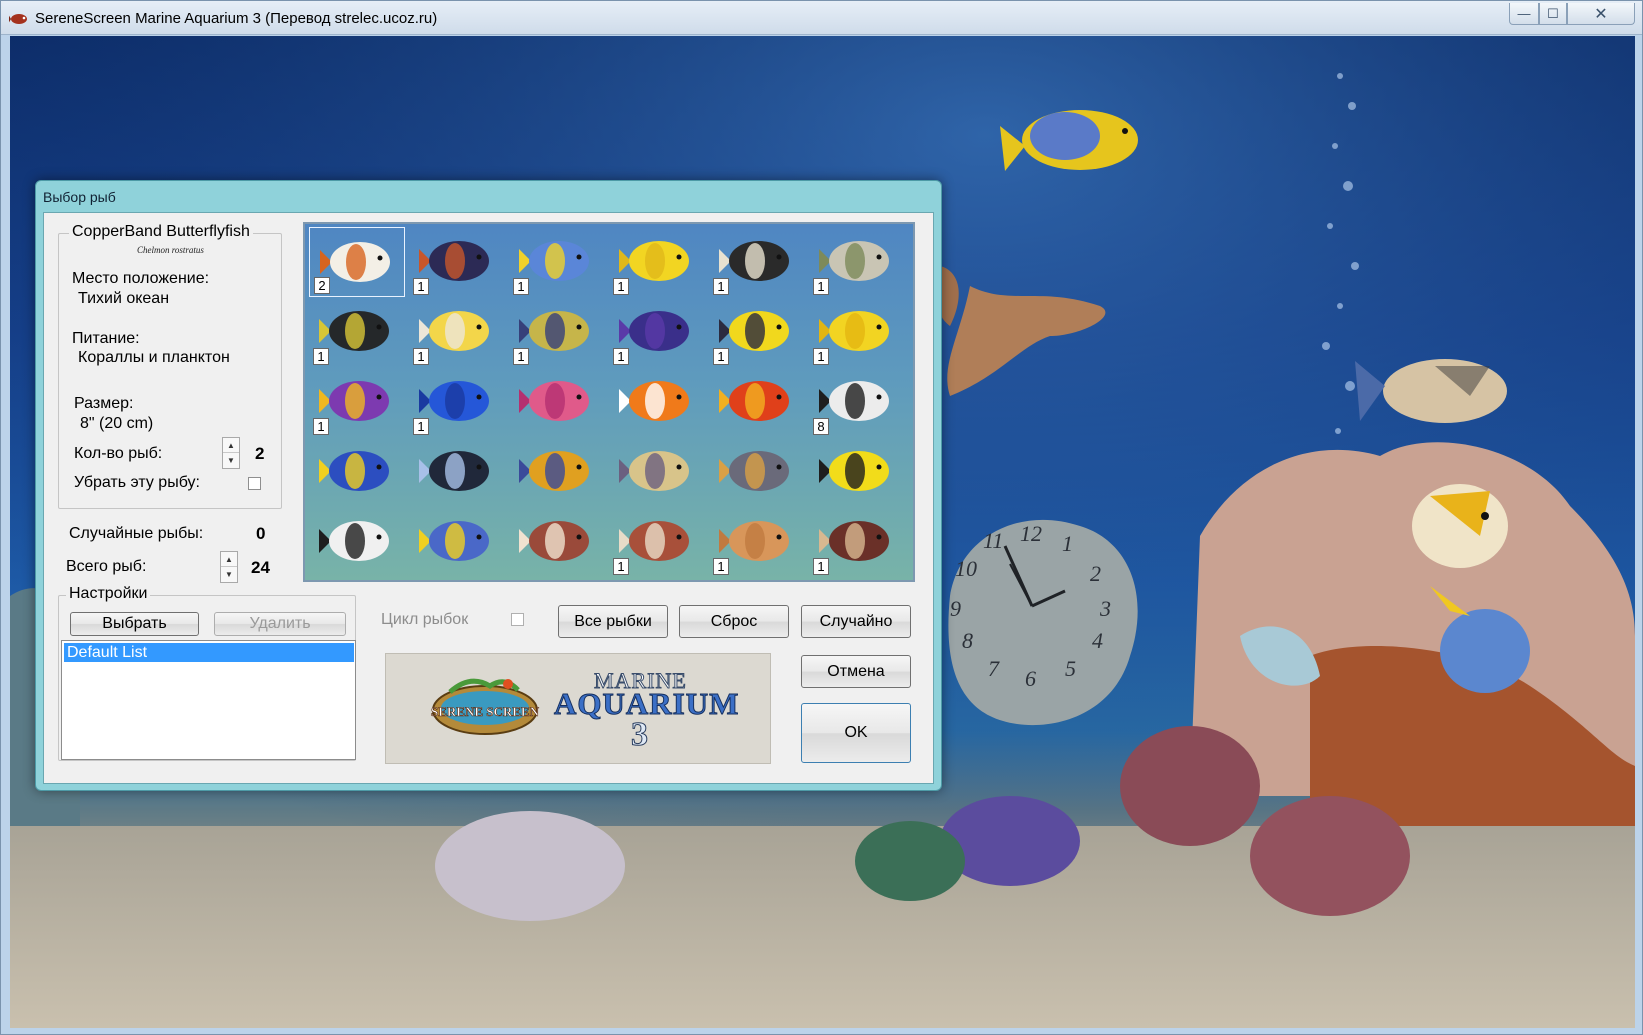  I want to click on total-fish-stepper: ▲ ▼, so click(229, 567).